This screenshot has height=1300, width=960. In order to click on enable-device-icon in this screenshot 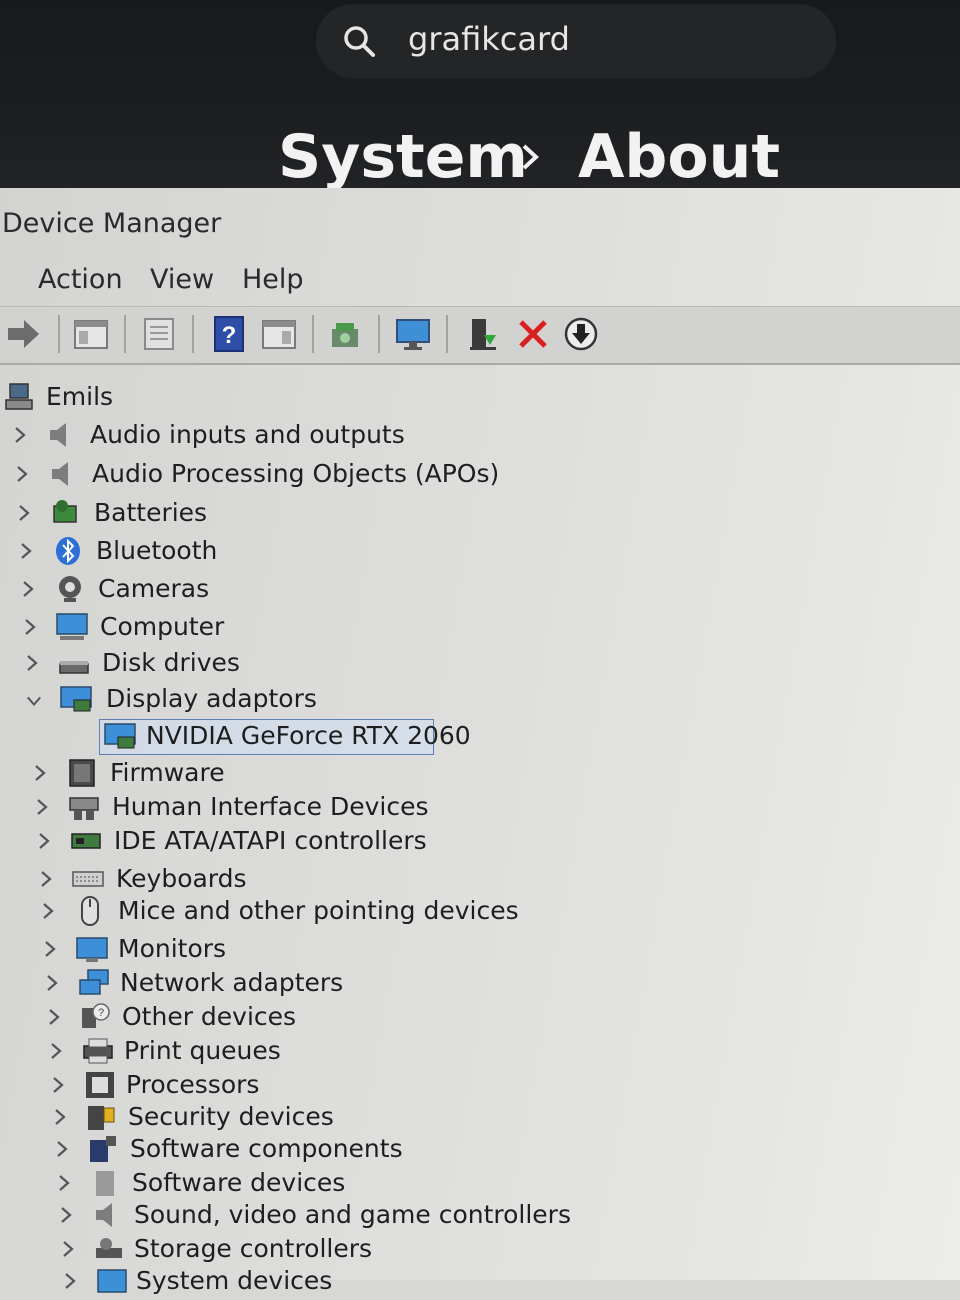, I will do `click(483, 334)`.